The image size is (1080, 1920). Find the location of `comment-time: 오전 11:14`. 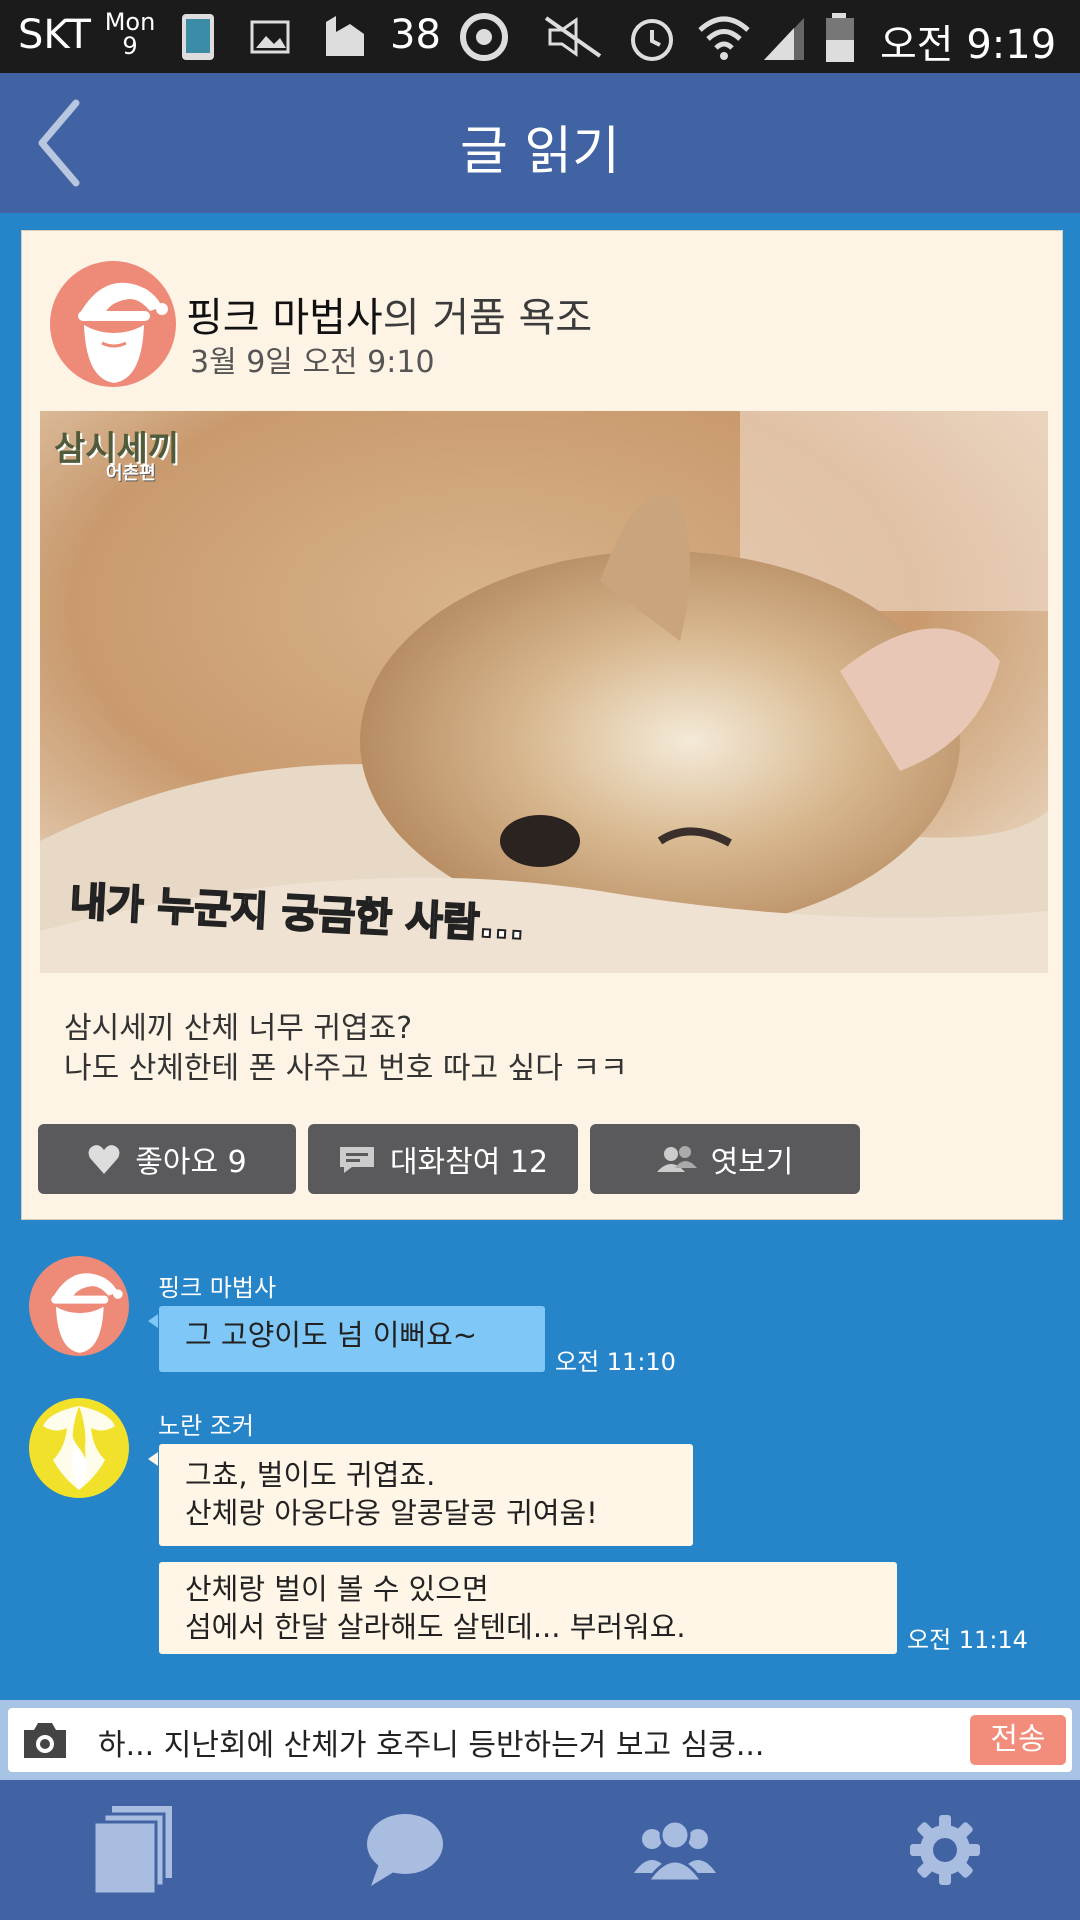

comment-time: 오전 11:14 is located at coordinates (967, 1640).